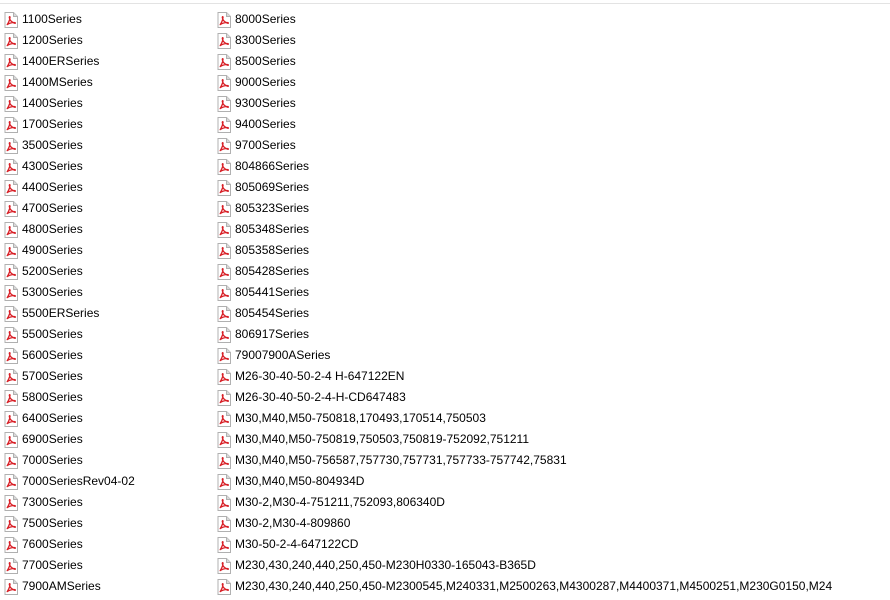 Image resolution: width=890 pixels, height=600 pixels. I want to click on file-name: 9700Series, so click(265, 145).